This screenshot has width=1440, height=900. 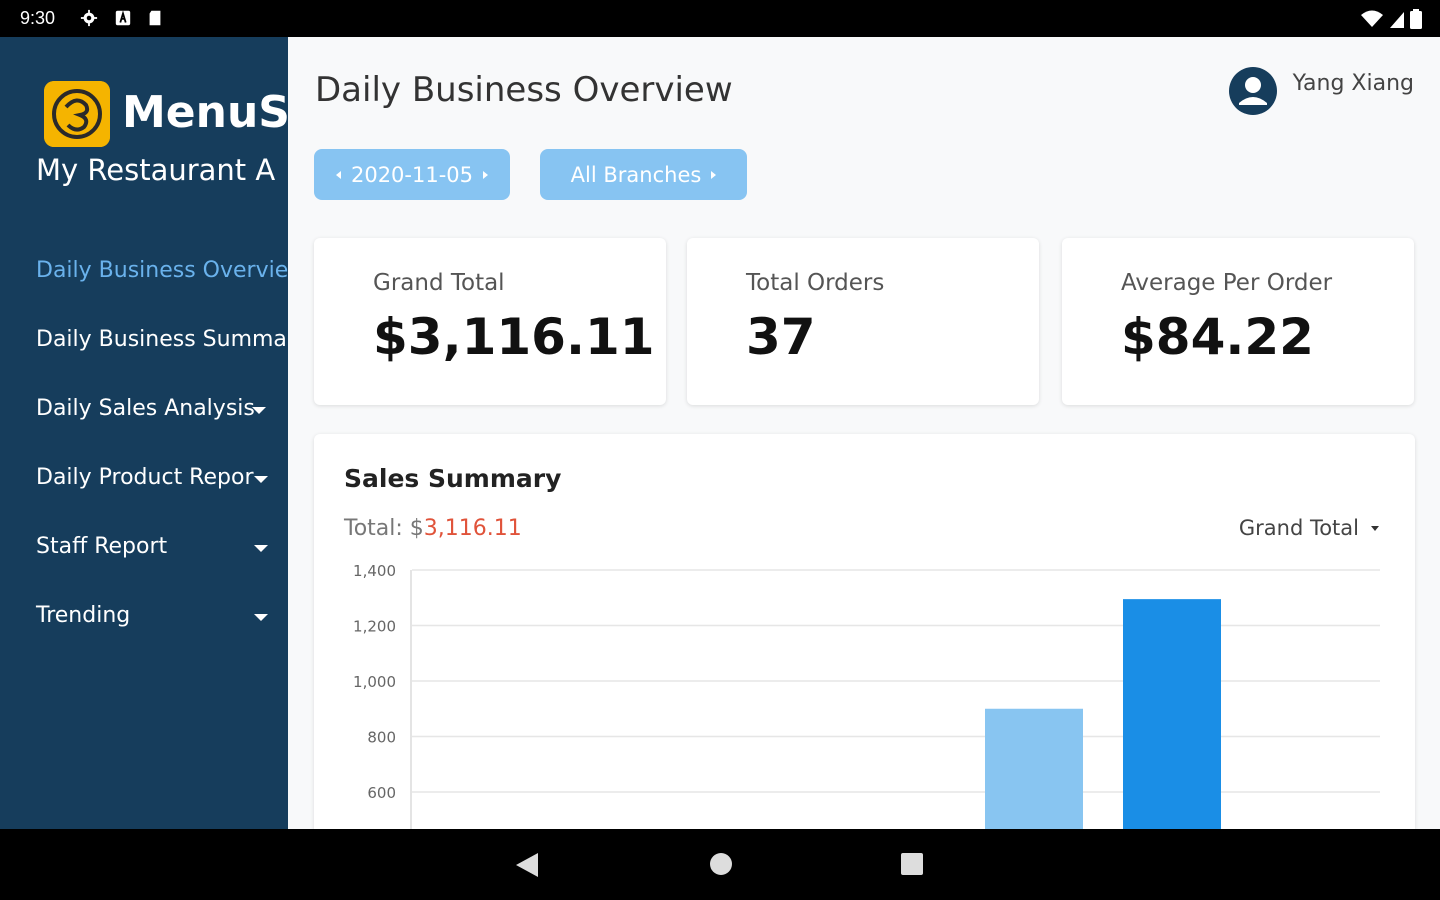 I want to click on kpi-card-average-per-order: Average Per Order $84.22, so click(x=1238, y=321).